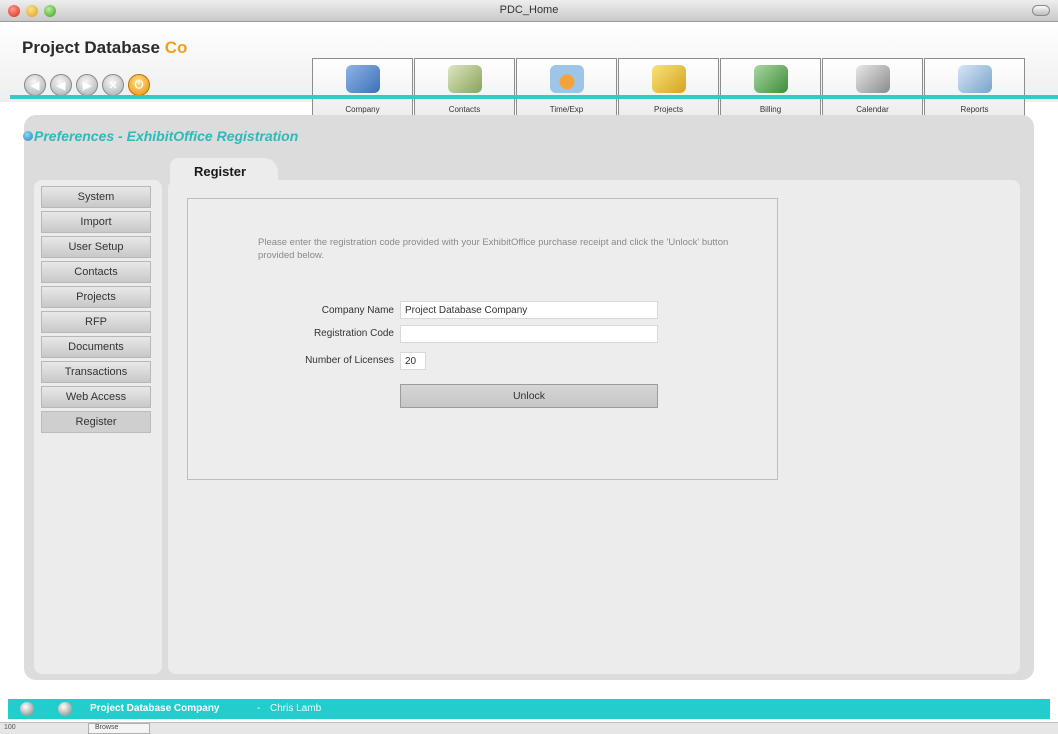 Image resolution: width=1058 pixels, height=734 pixels. Describe the element at coordinates (975, 79) in the screenshot. I see `reports-icon` at that location.